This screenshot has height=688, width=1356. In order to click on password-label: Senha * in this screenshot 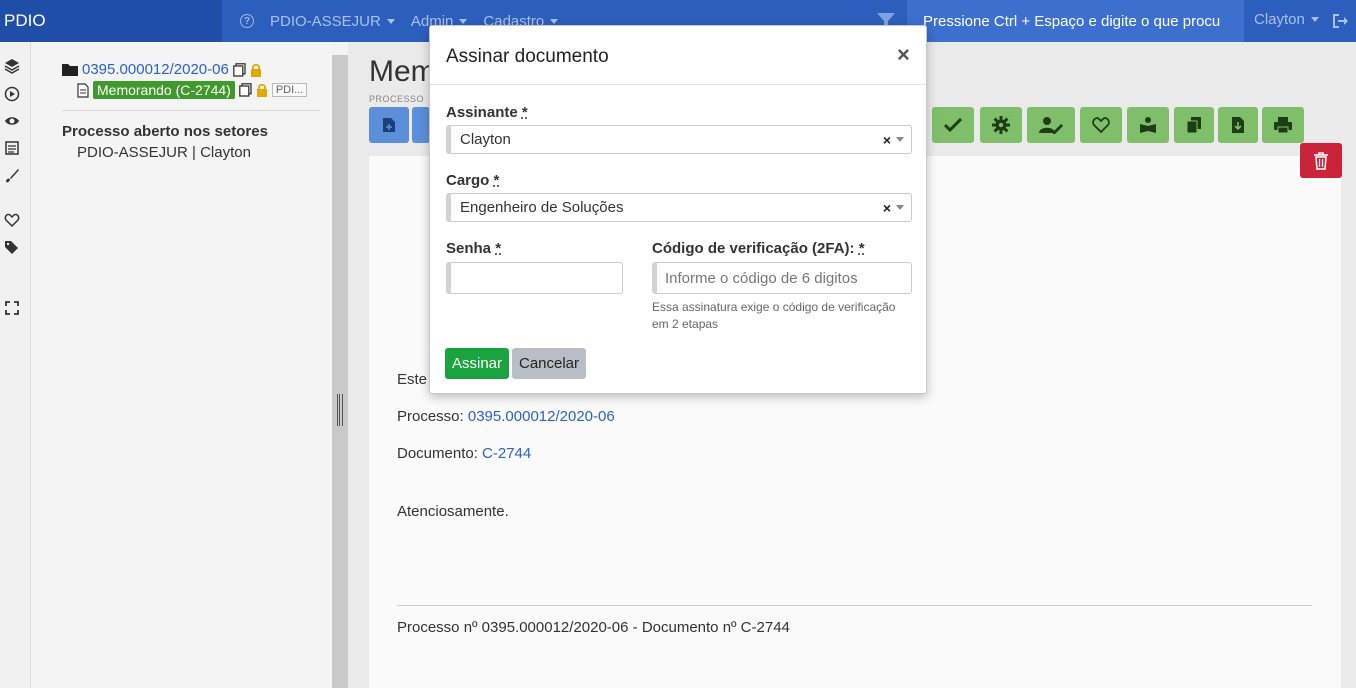, I will do `click(473, 248)`.